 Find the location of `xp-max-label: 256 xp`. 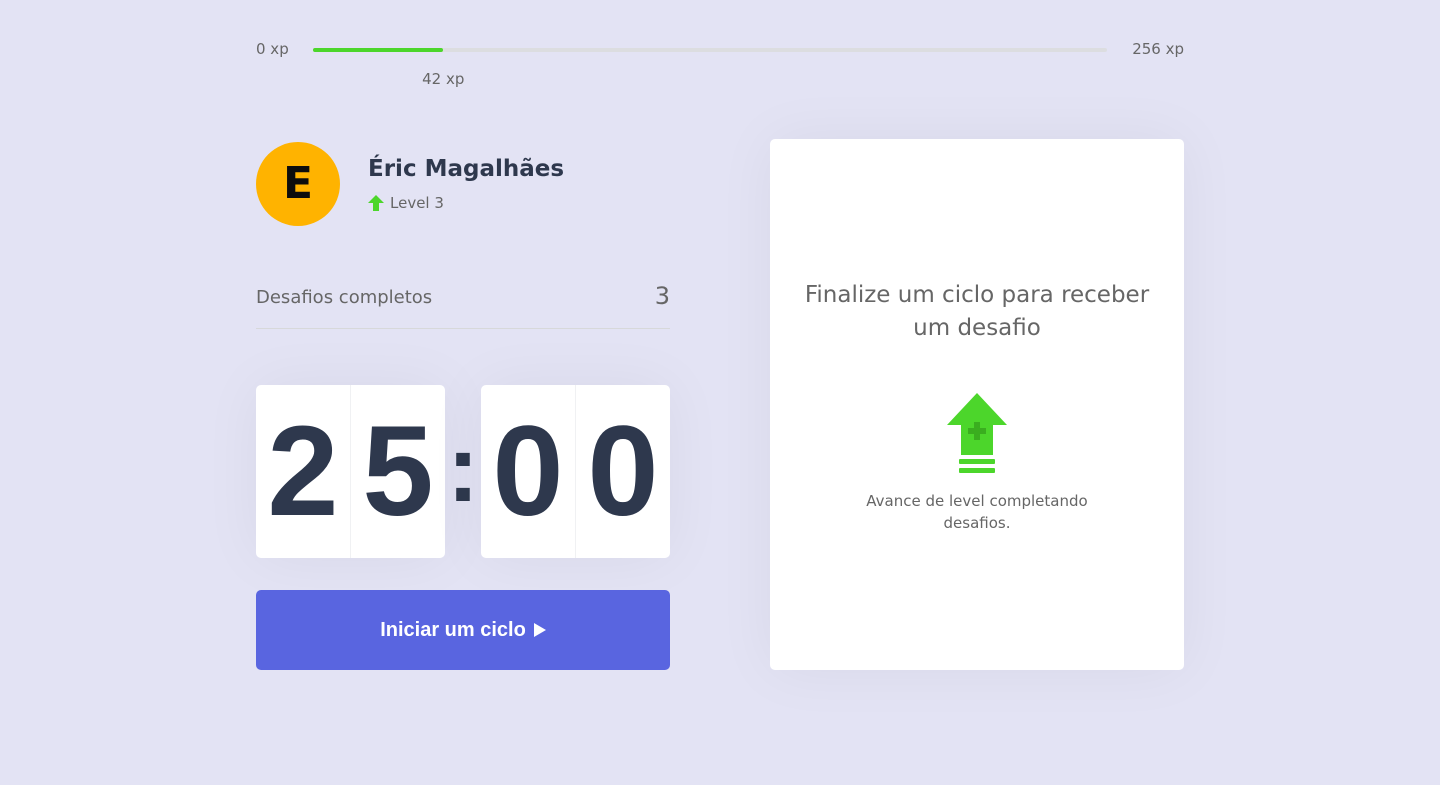

xp-max-label: 256 xp is located at coordinates (1158, 49).